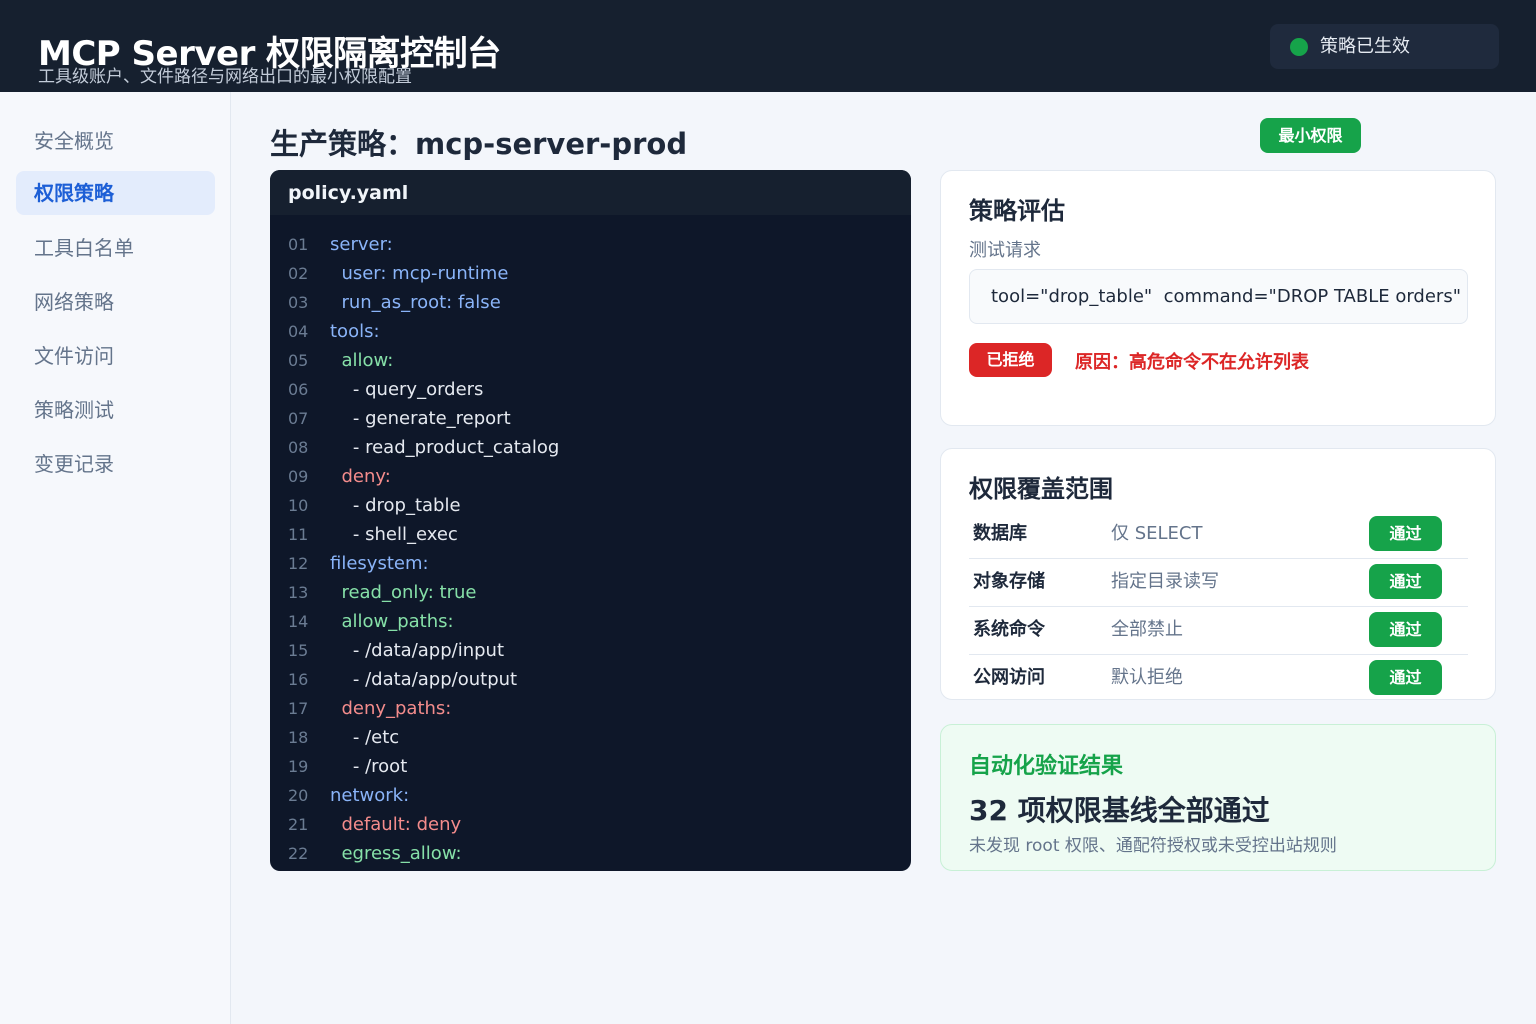 This screenshot has height=1024, width=1536. I want to click on scope-name: 公网访问, so click(1009, 677).